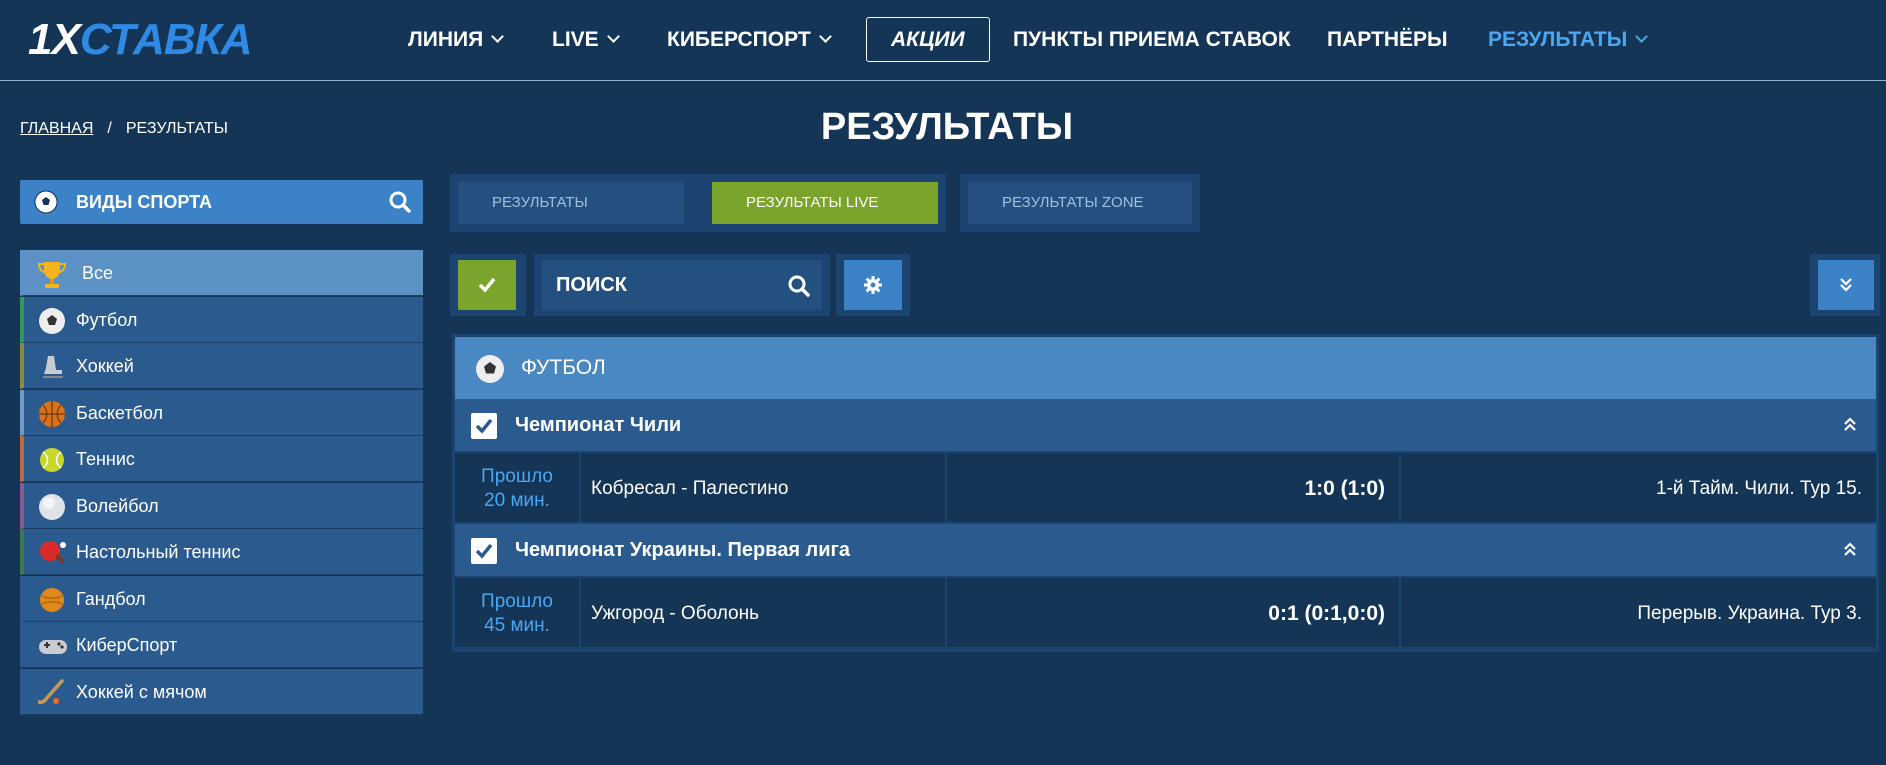 This screenshot has height=765, width=1886. I want to click on sidebar-item-label: Настольный теннис, so click(158, 552).